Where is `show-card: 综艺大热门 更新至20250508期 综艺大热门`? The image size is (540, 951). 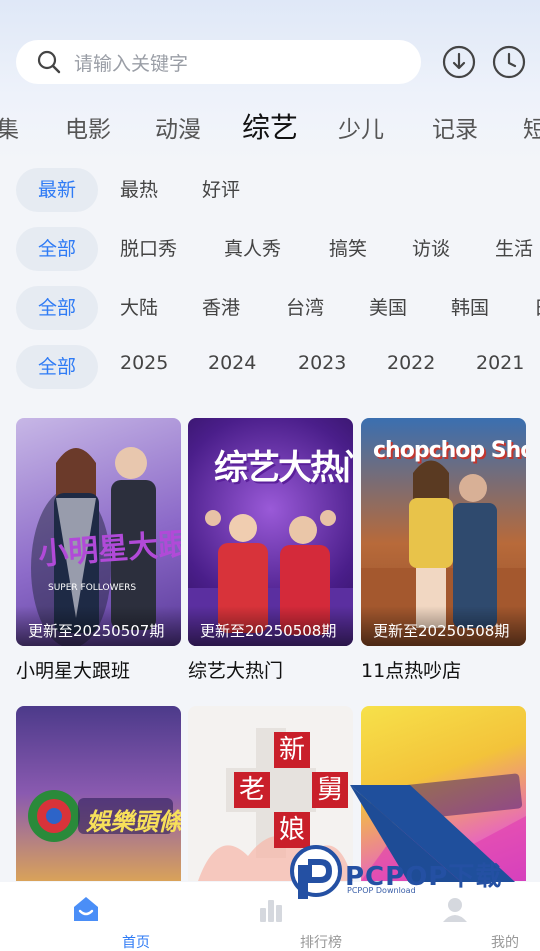 show-card: 综艺大热门 更新至20250508期 综艺大热门 is located at coordinates (270, 550).